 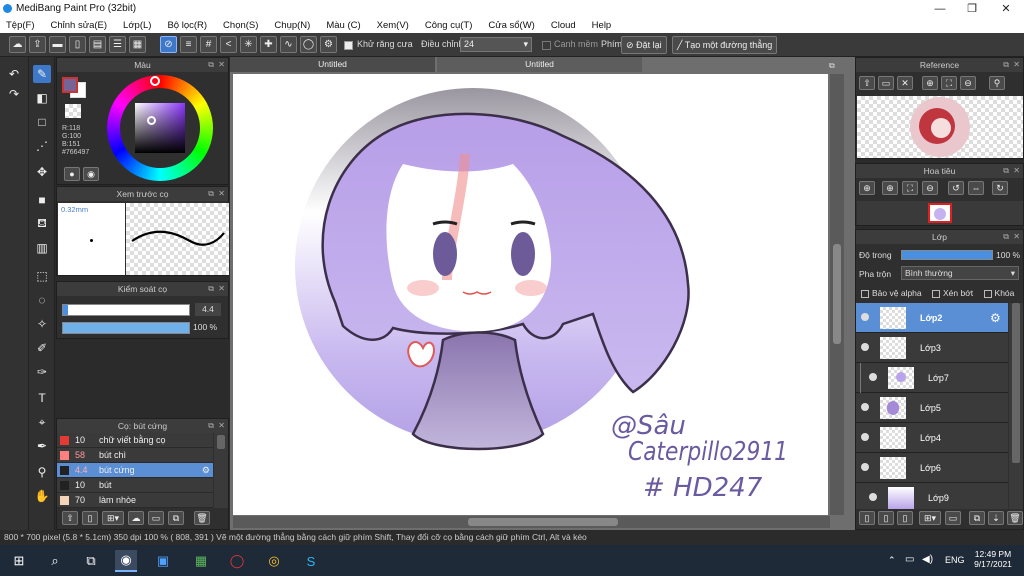 What do you see at coordinates (955, 560) in the screenshot?
I see `language-indicator: ENG` at bounding box center [955, 560].